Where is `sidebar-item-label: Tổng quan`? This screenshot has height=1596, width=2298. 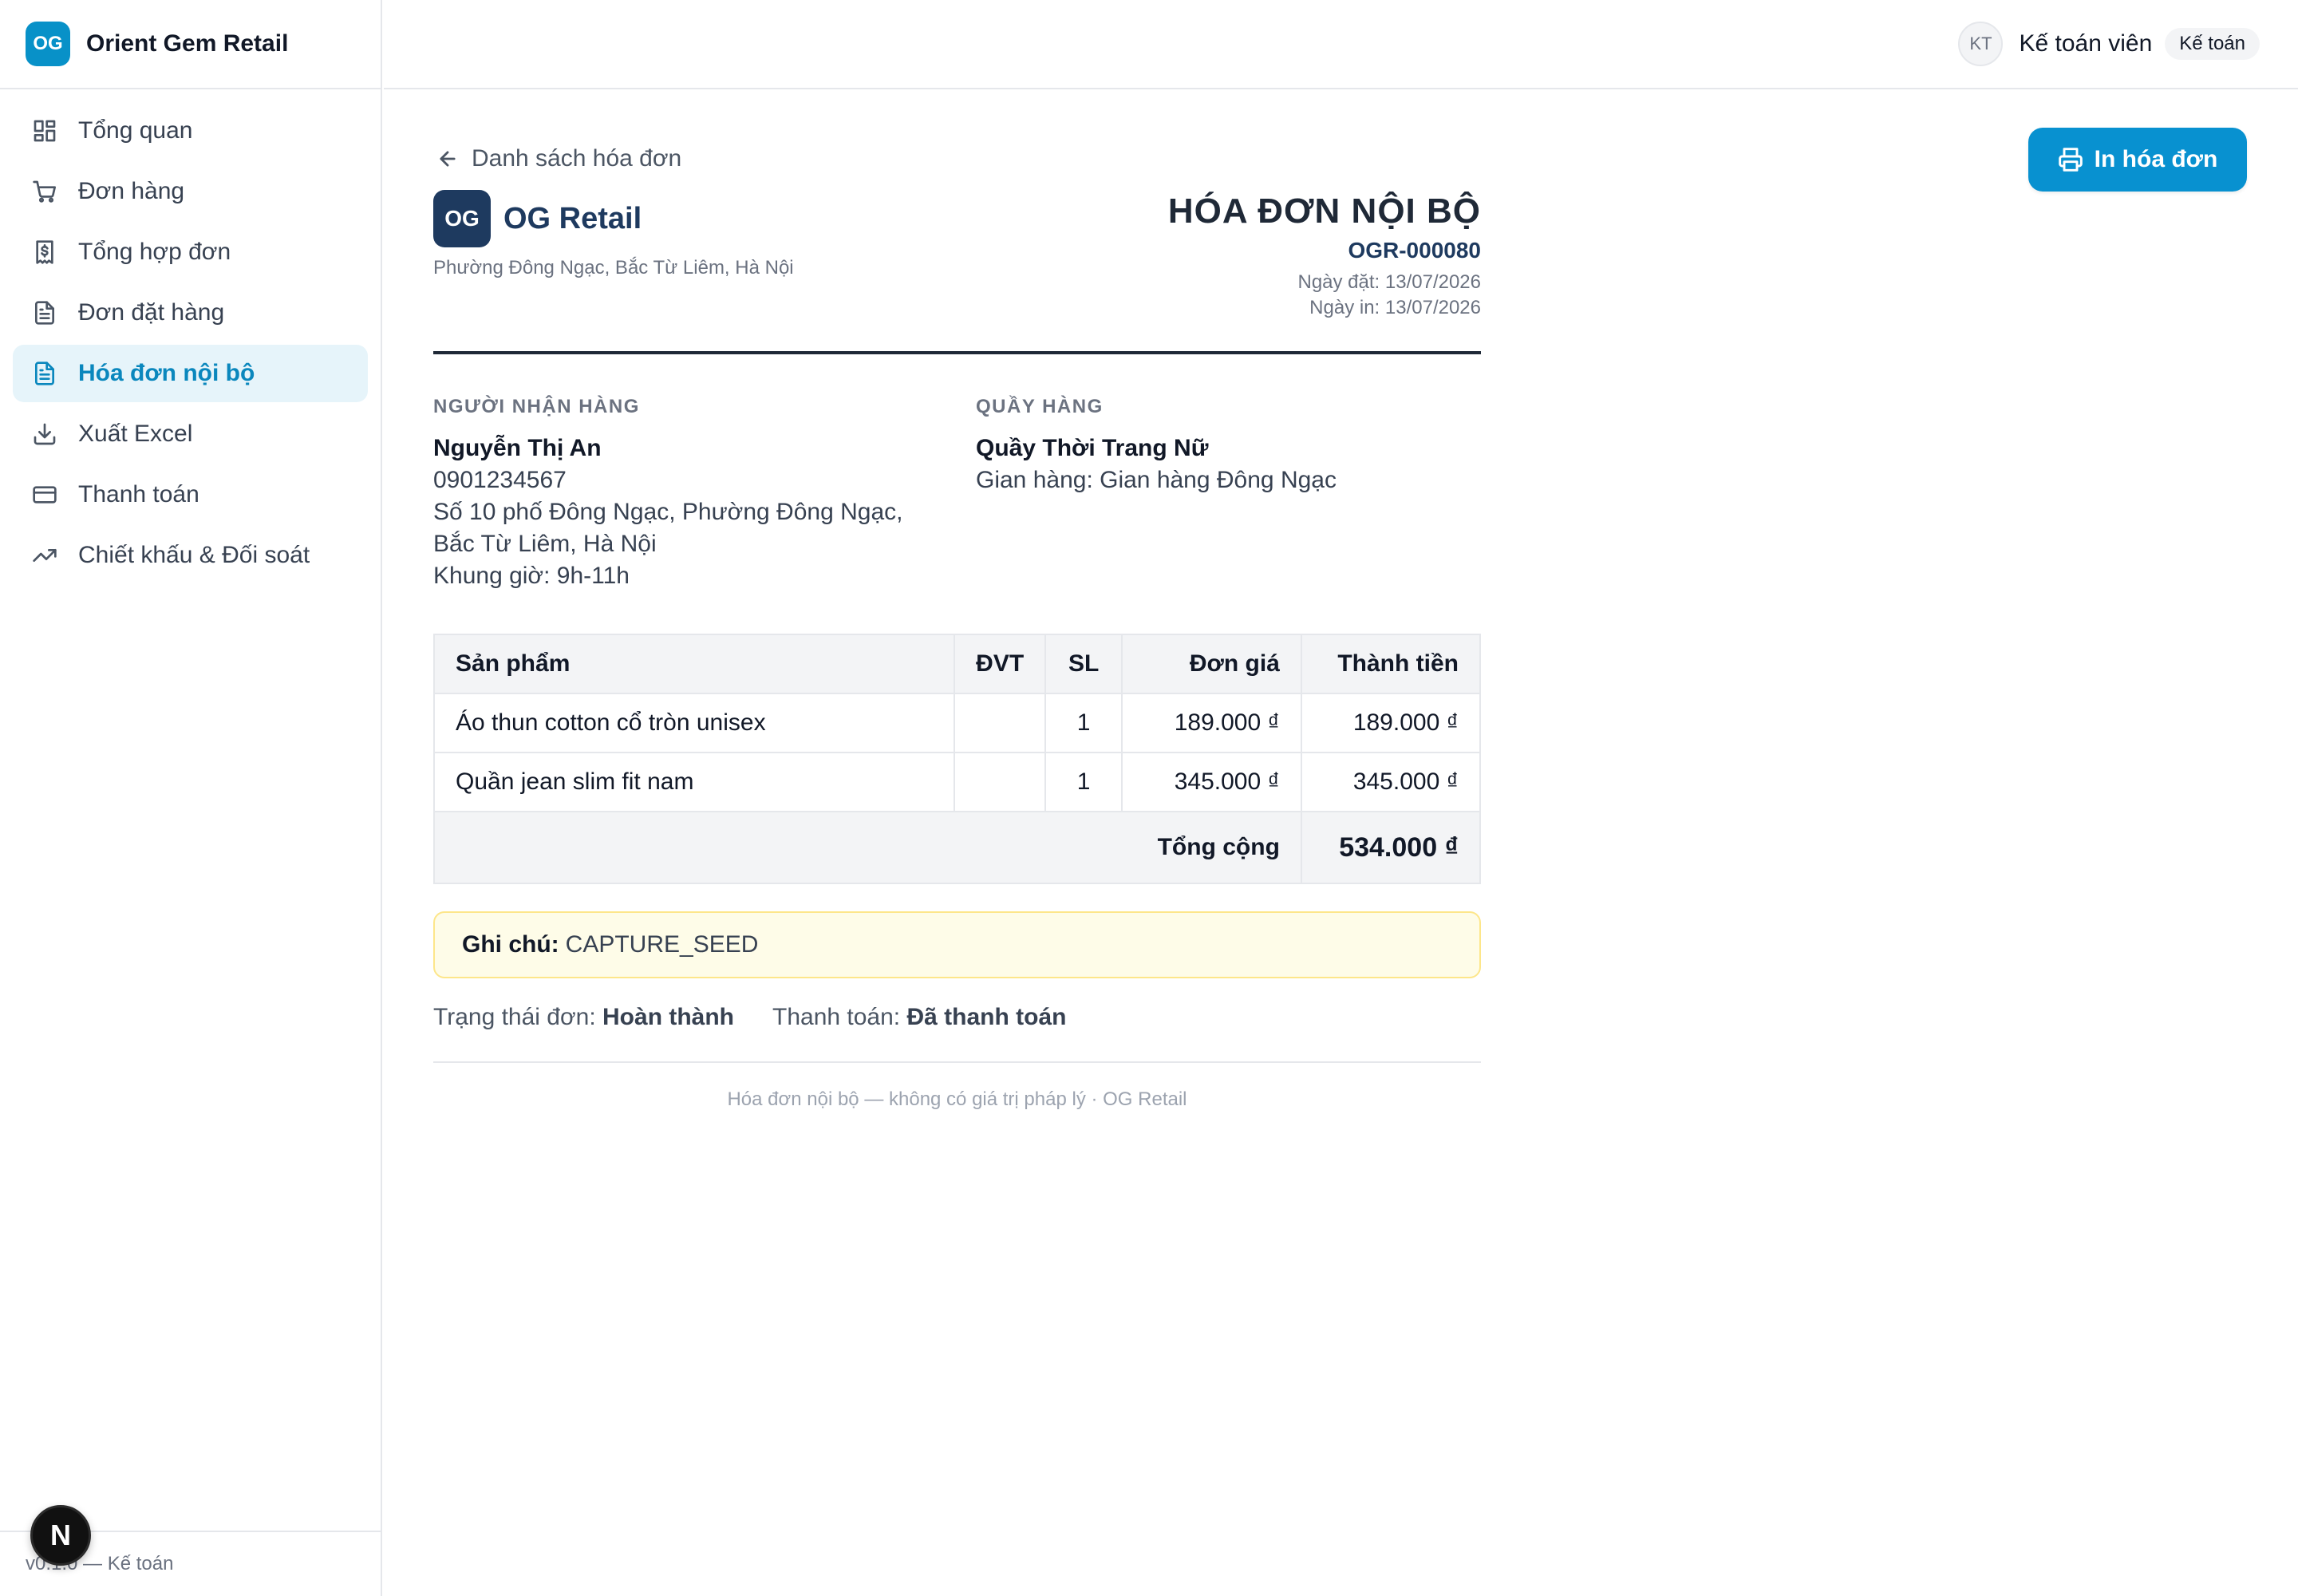
sidebar-item-label: Tổng quan is located at coordinates (136, 130).